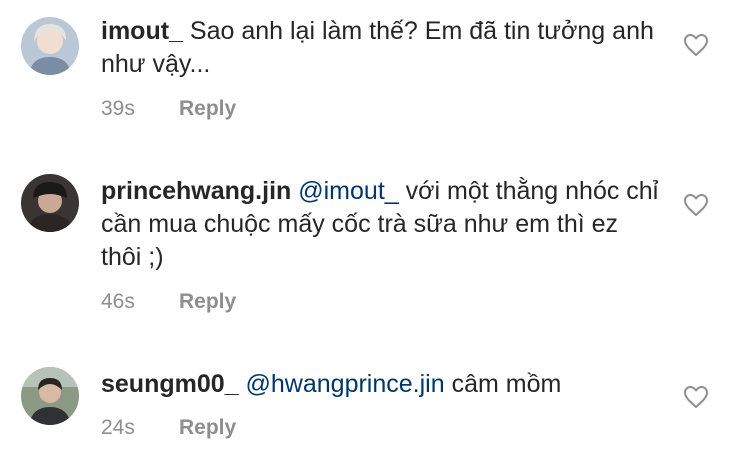 The width and height of the screenshot is (750, 459). I want to click on comment-text: câm mồm, so click(506, 384).